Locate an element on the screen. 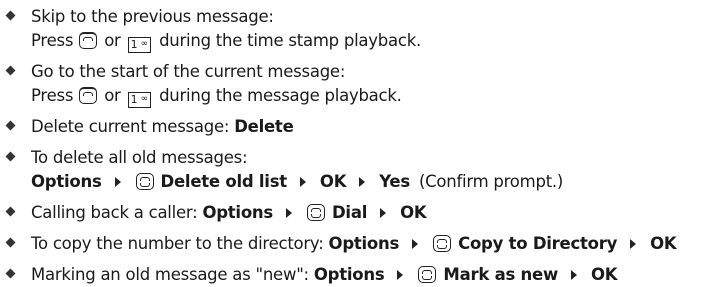 Image resolution: width=718 pixels, height=287 pixels. instruction-suffix: during the time stamp playback. is located at coordinates (290, 40).